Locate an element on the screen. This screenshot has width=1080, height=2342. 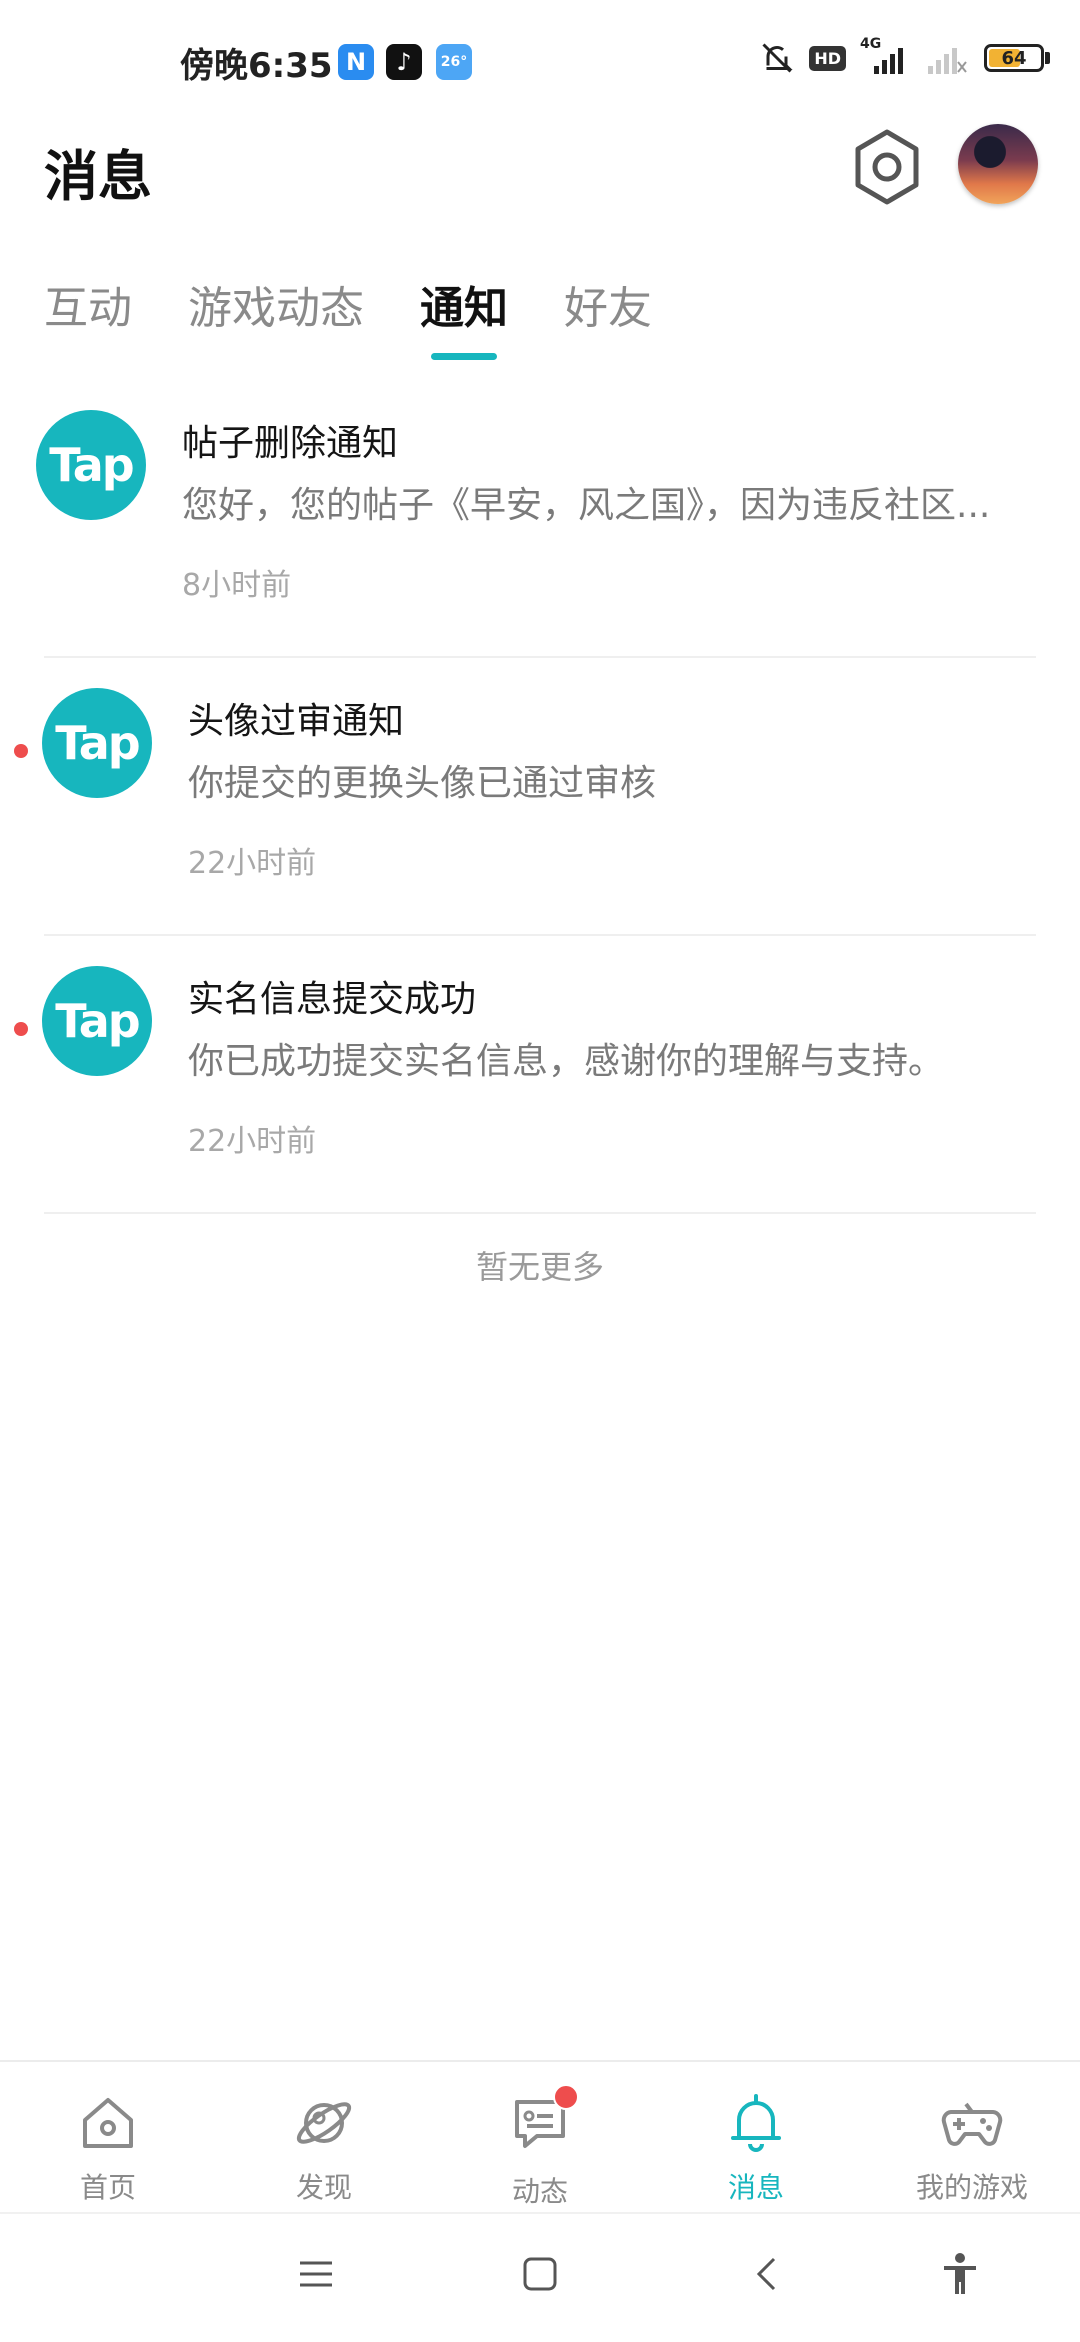
menu-icon is located at coordinates (316, 2274).